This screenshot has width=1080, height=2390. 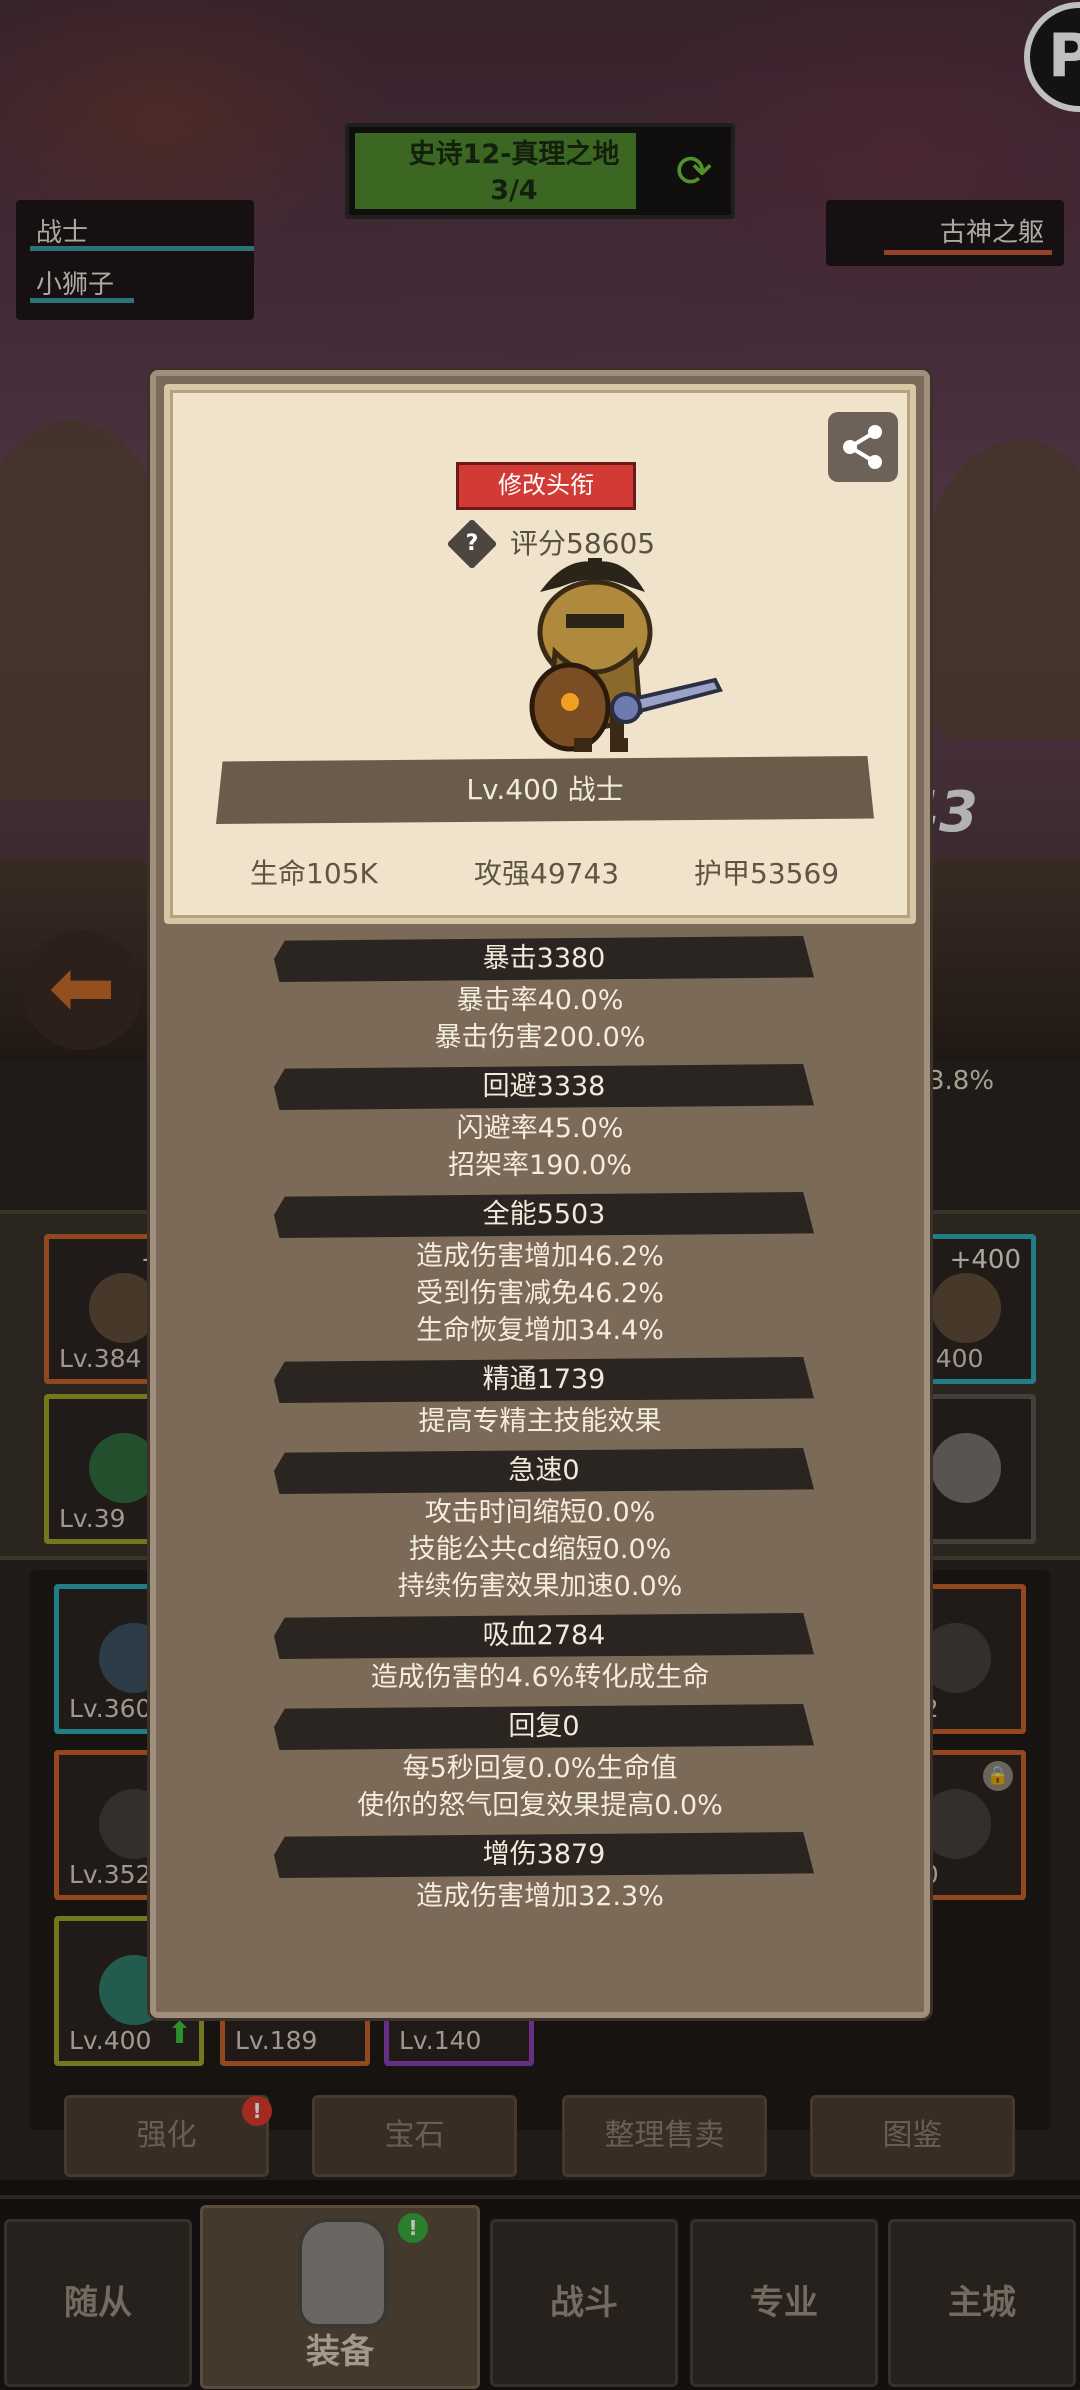 What do you see at coordinates (544, 959) in the screenshot?
I see `stat-group-header: 暴击3380` at bounding box center [544, 959].